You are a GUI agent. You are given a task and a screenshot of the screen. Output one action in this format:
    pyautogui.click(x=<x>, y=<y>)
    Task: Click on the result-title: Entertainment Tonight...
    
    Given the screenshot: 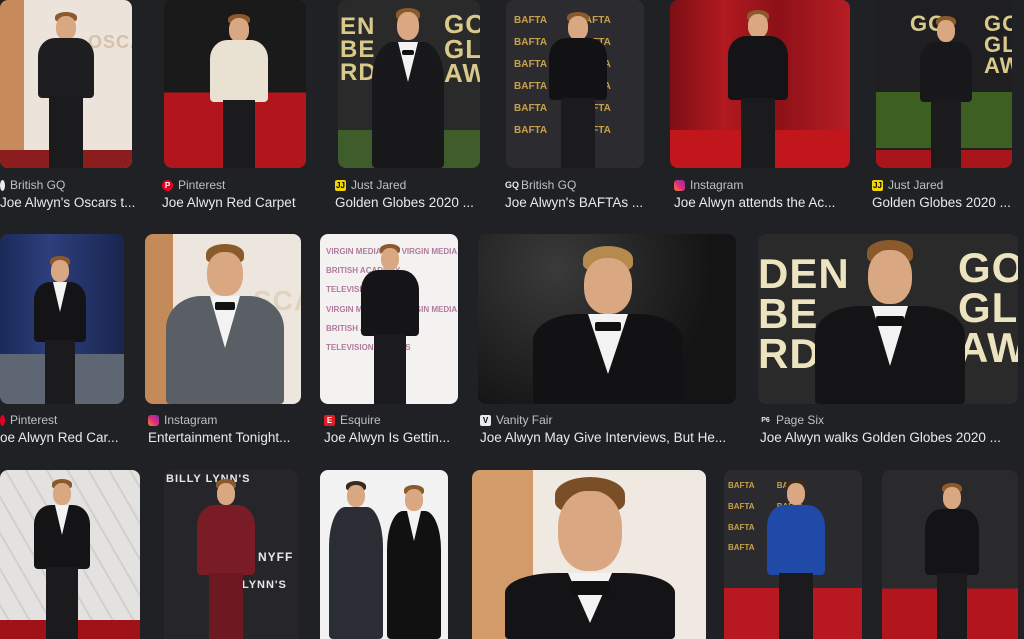 What is the action you would take?
    pyautogui.click(x=225, y=437)
    